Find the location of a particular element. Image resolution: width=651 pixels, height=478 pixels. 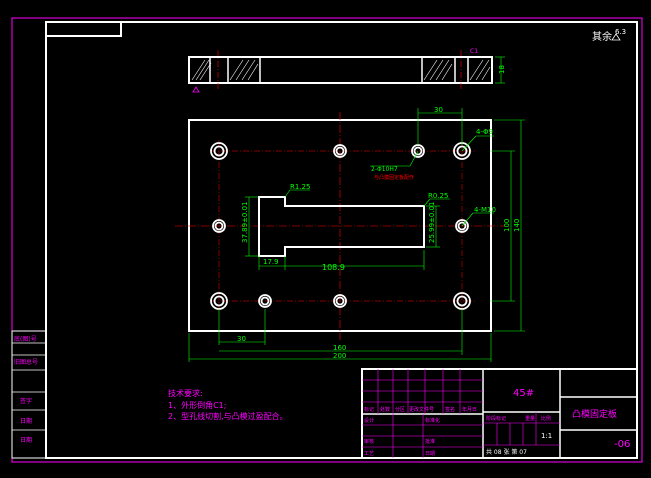

tech-note-1: 1、外形倒角C1; is located at coordinates (197, 405).